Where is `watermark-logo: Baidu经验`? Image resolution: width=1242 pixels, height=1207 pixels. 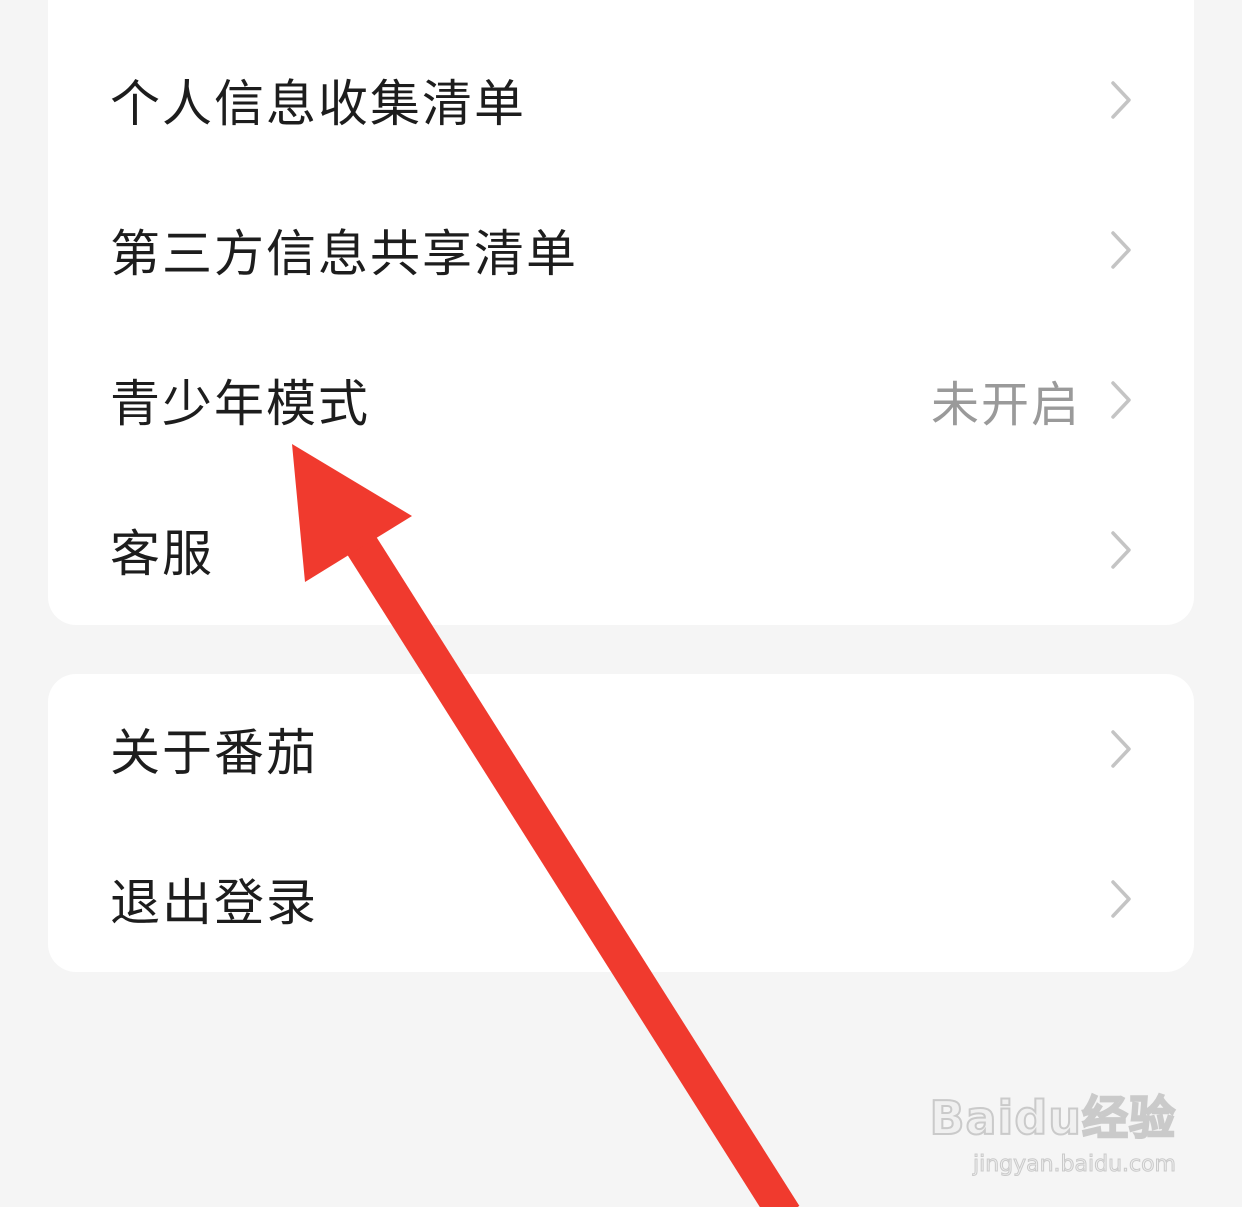 watermark-logo: Baidu经验 is located at coordinates (1052, 1118).